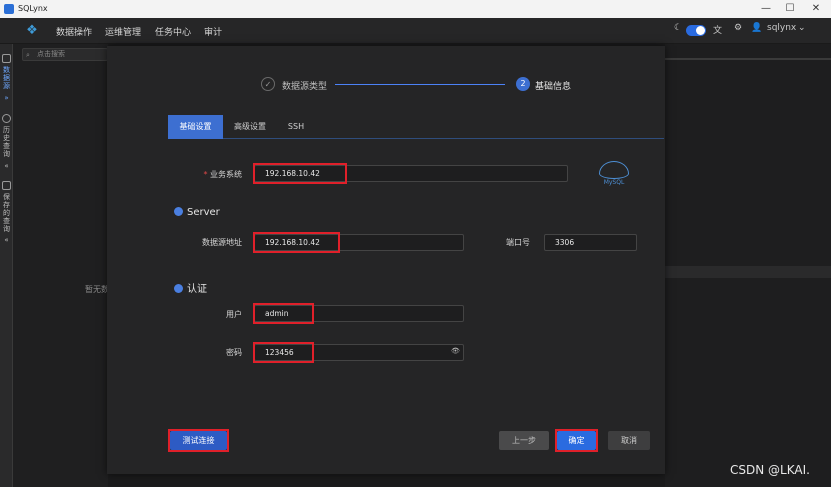 The image size is (831, 487). Describe the element at coordinates (195, 127) in the screenshot. I see `tab-basic-settings: 基础设置` at that location.